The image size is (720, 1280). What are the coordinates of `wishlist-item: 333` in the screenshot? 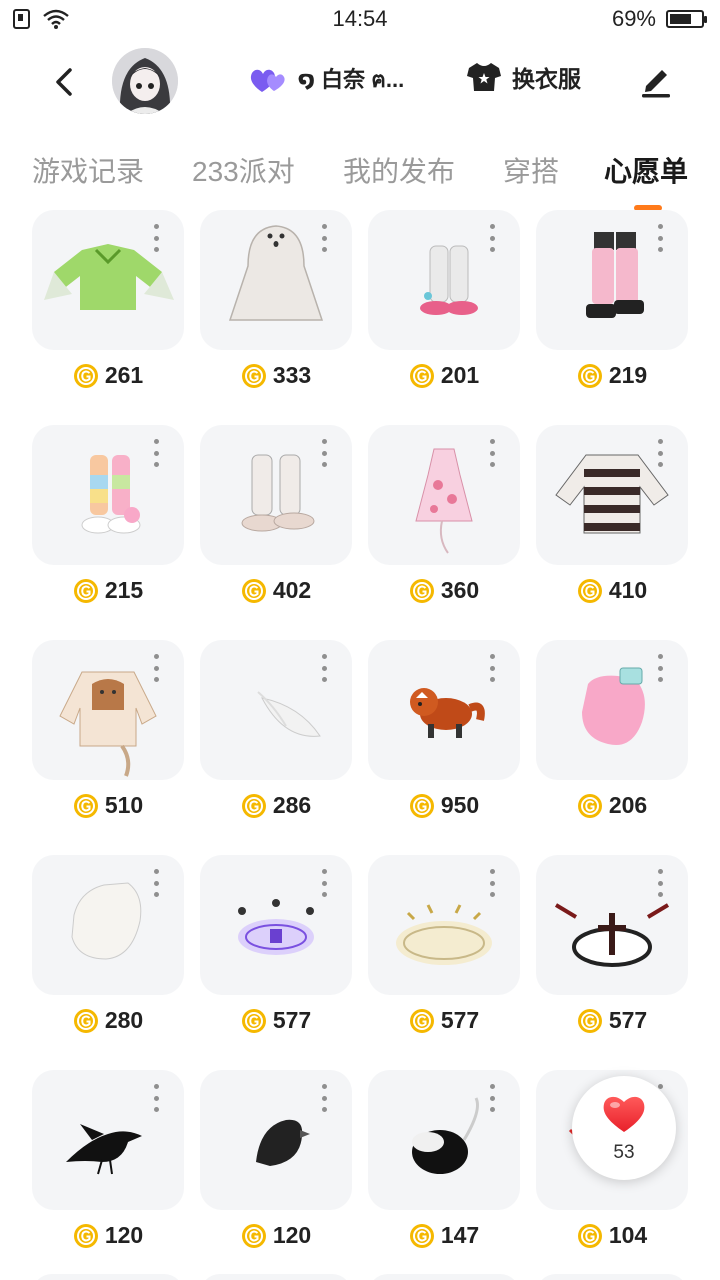 It's located at (276, 310).